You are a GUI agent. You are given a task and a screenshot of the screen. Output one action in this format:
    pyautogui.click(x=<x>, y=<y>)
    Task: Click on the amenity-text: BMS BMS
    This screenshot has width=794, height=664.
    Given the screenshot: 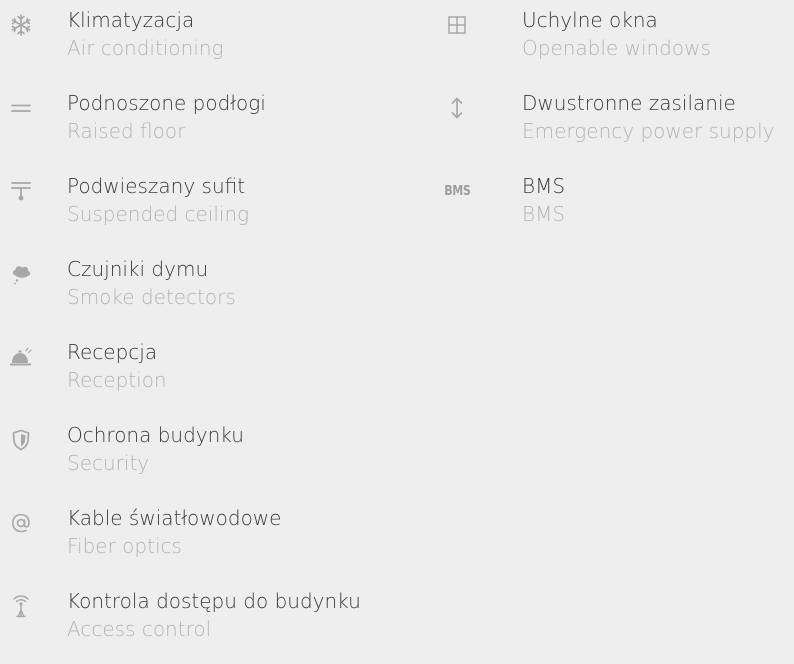 What is the action you would take?
    pyautogui.click(x=543, y=200)
    